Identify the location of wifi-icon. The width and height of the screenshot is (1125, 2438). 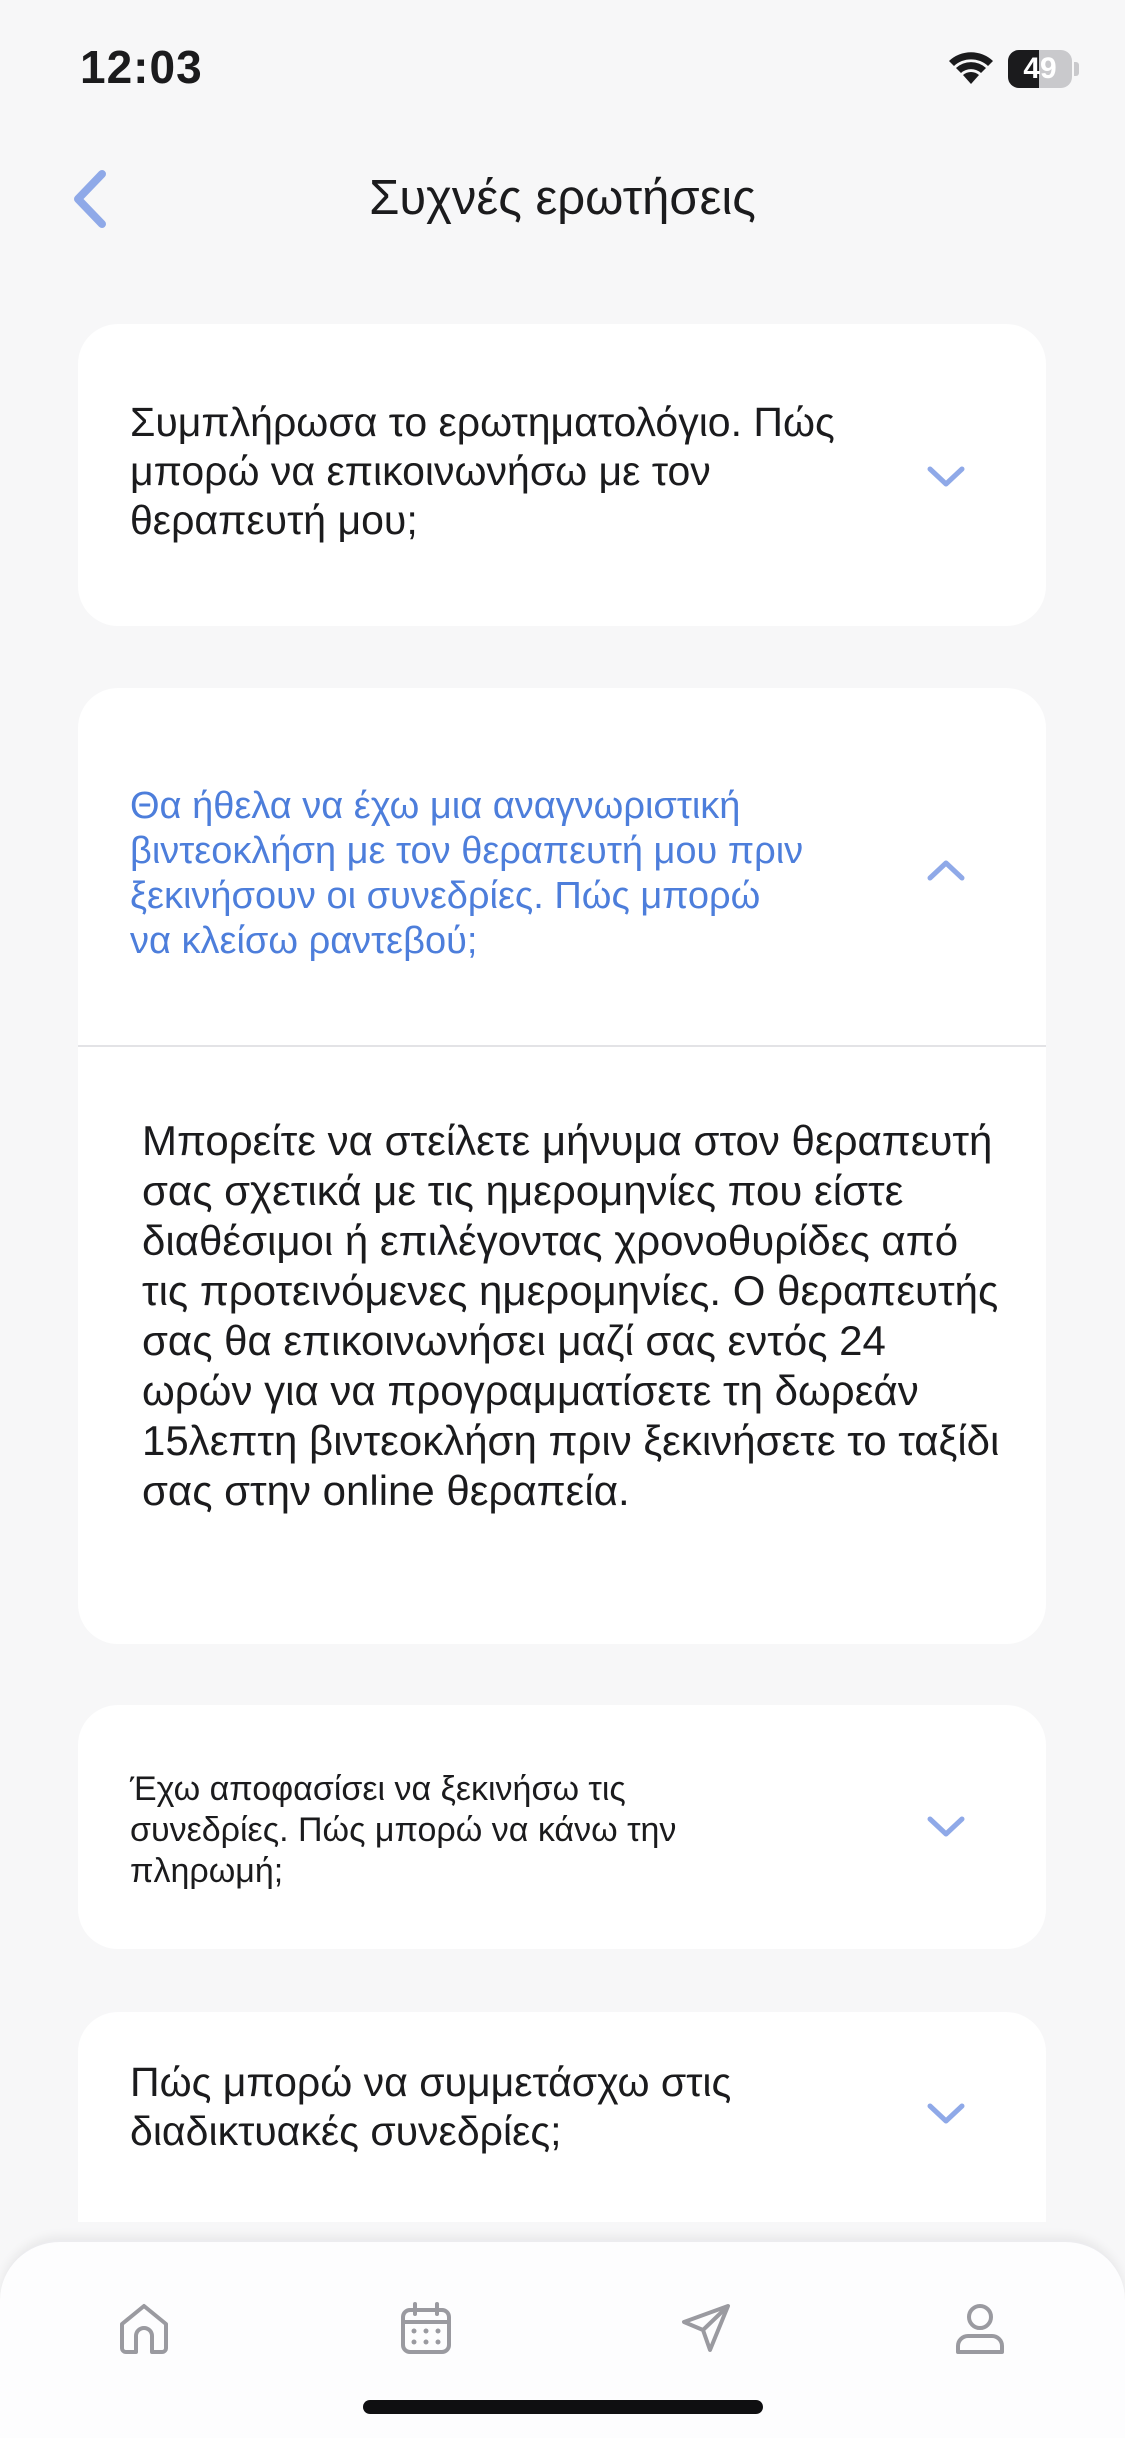
(971, 68).